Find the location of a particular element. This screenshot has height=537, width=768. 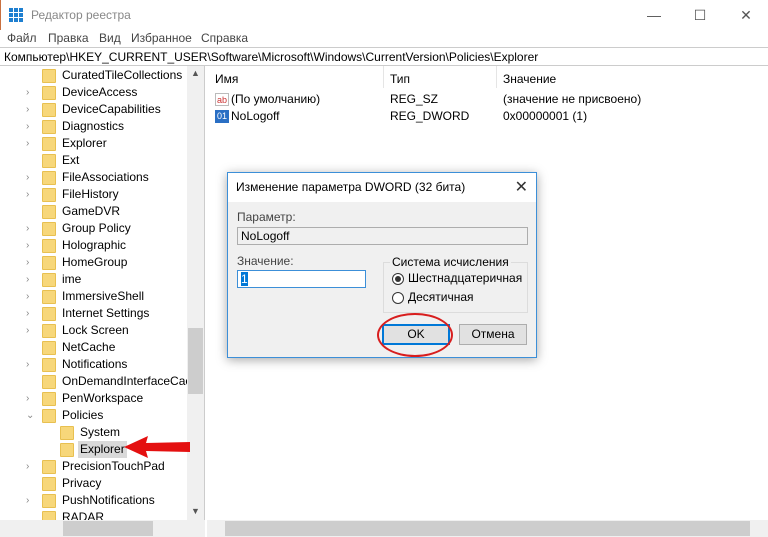

string-value-icon: ab is located at coordinates (222, 99).